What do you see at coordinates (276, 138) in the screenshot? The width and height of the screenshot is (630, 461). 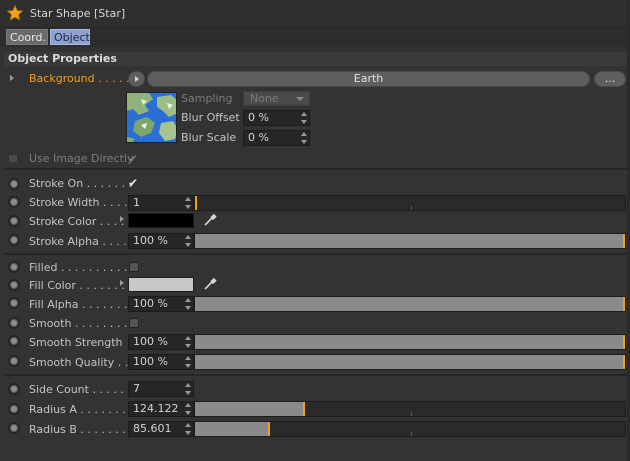 I see `blur-scale-field: 0 %` at bounding box center [276, 138].